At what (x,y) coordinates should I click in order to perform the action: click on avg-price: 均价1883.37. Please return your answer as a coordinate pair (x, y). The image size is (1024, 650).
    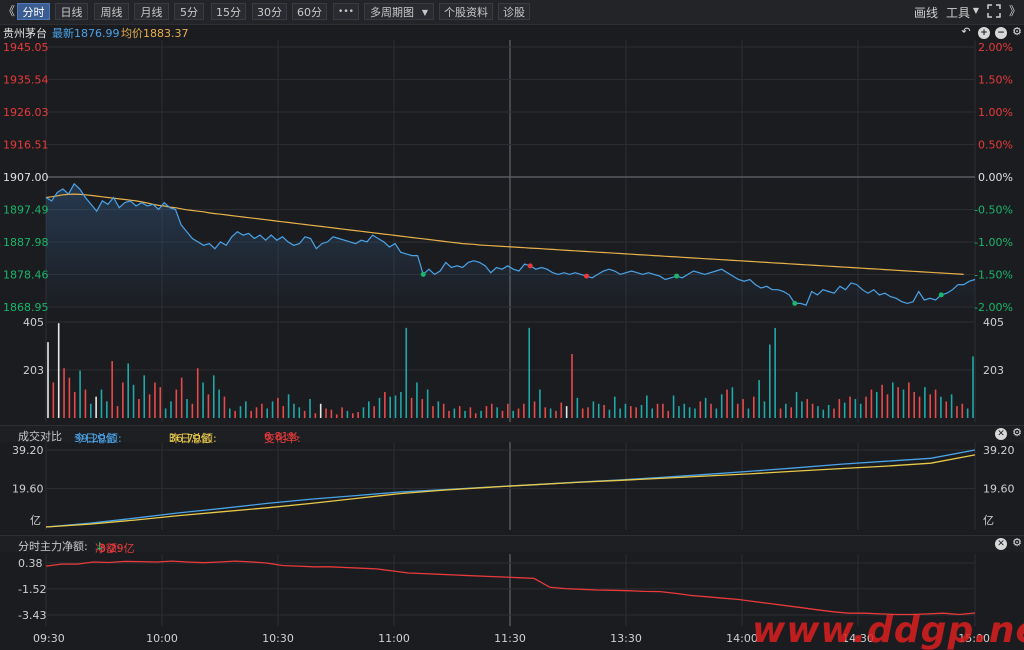
    Looking at the image, I should click on (155, 33).